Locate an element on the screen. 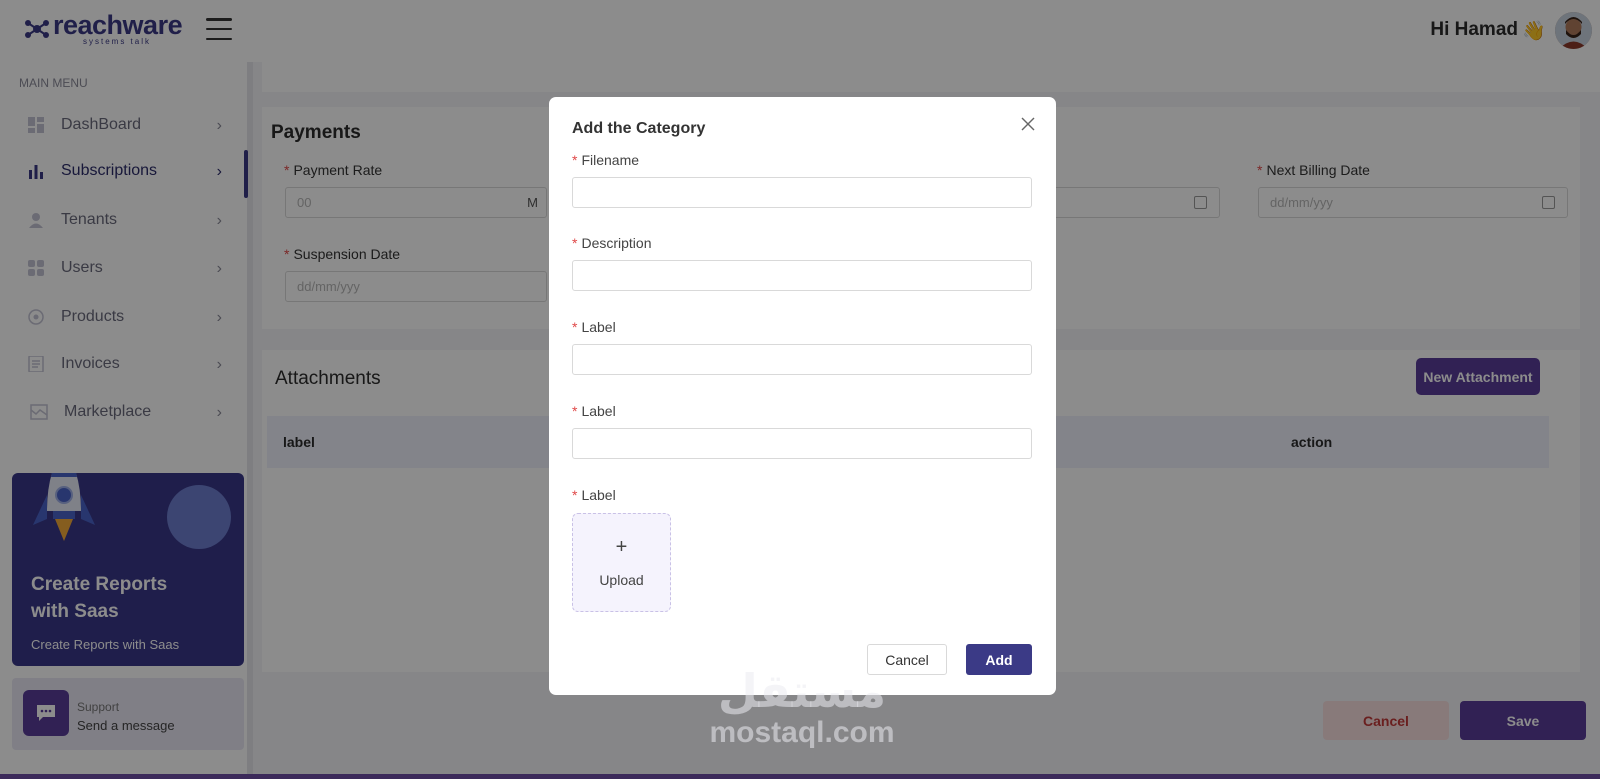  watermark-latin: mostaql.com is located at coordinates (802, 732).